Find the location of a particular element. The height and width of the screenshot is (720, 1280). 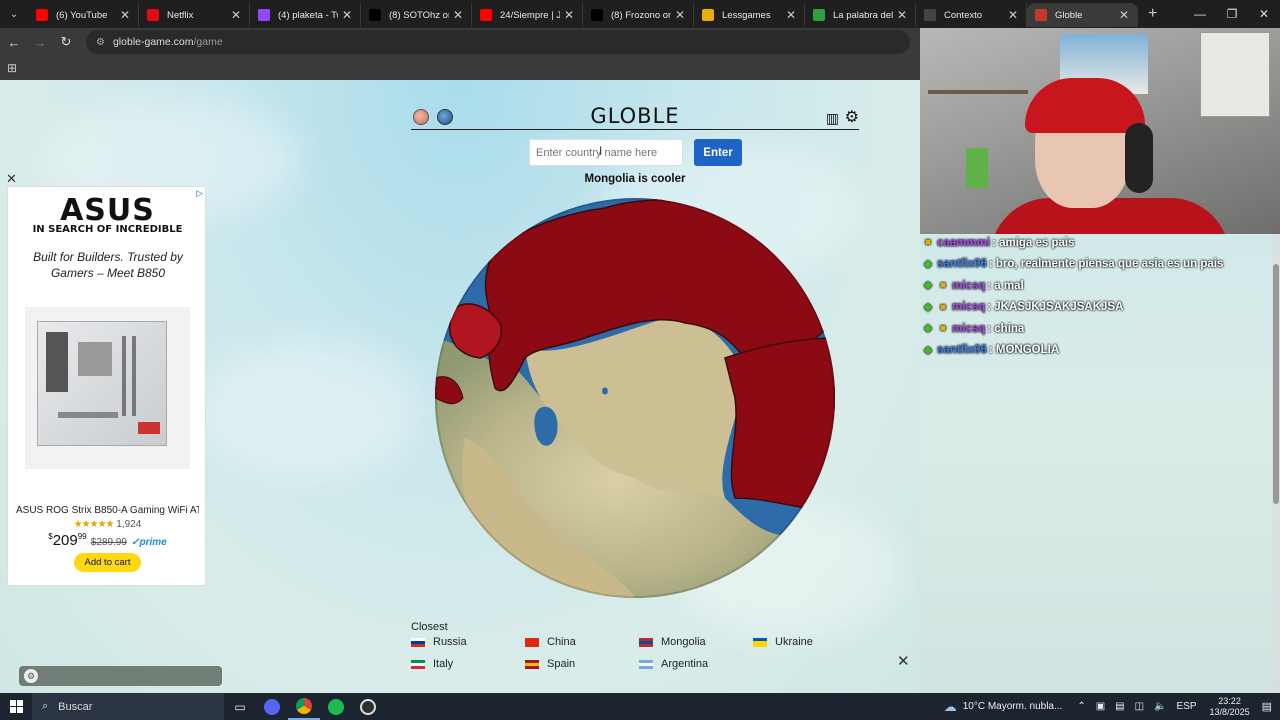

ad-brand: ASUS is located at coordinates (107, 210).